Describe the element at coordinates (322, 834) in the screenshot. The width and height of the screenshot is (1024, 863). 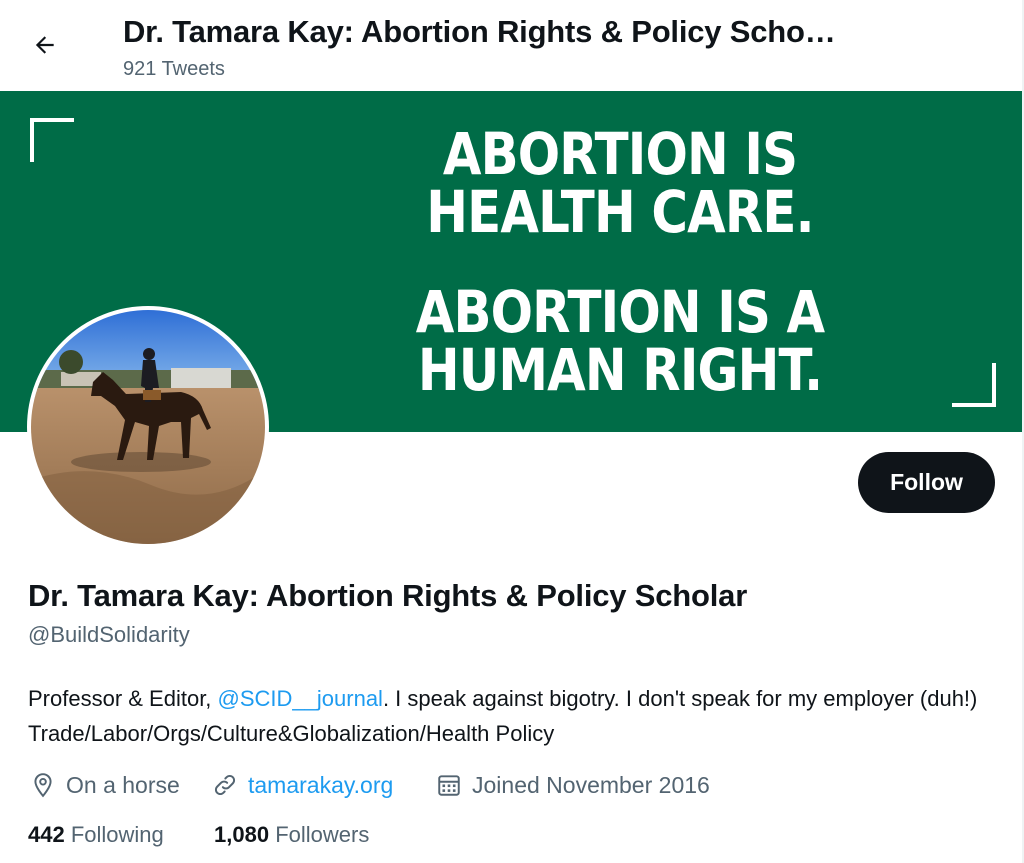
I see `followers-label: Followers` at that location.